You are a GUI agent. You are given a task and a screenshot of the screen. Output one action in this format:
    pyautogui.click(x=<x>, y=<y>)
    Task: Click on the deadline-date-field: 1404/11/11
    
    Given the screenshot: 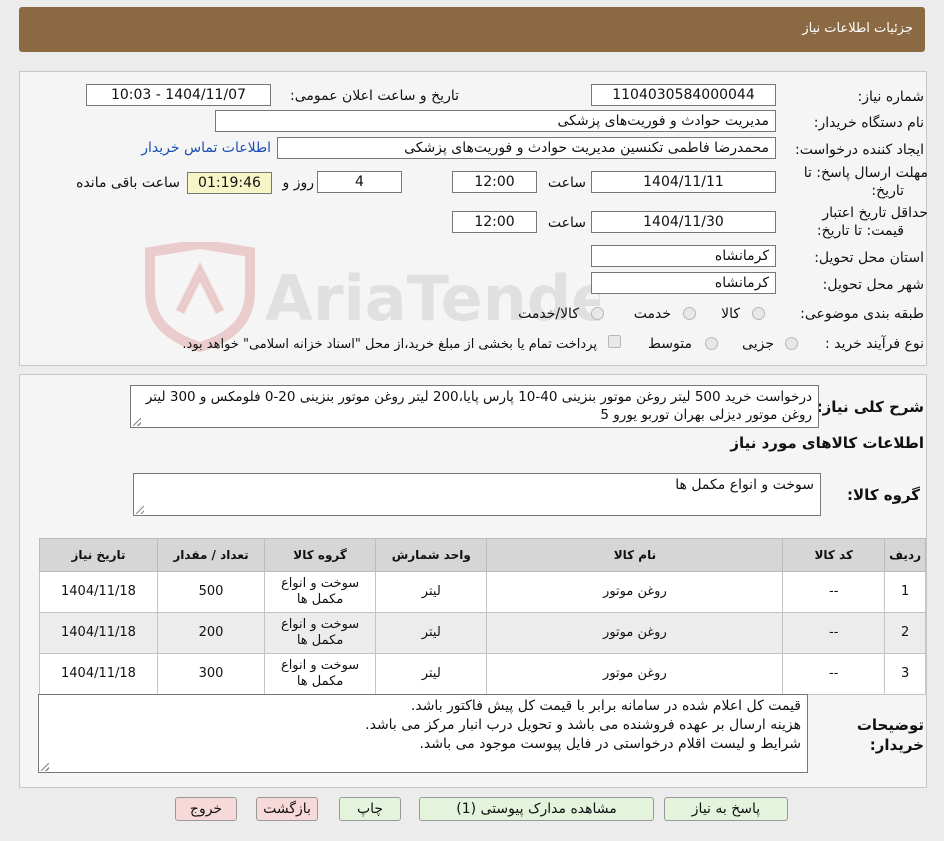 What is the action you would take?
    pyautogui.click(x=683, y=182)
    